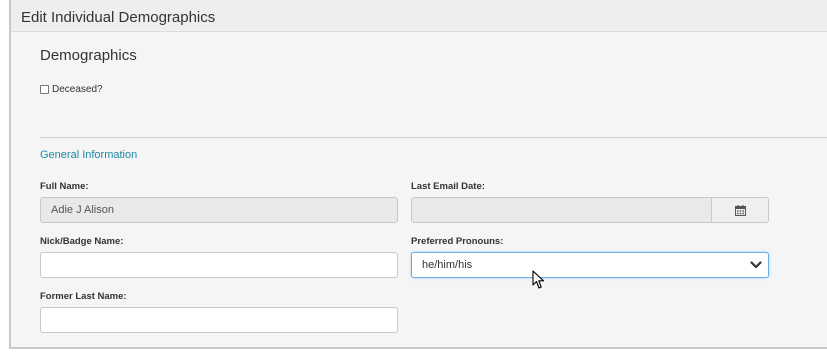 This screenshot has width=827, height=357. What do you see at coordinates (83, 296) in the screenshot?
I see `former-last-name-label: Former Last Name:` at bounding box center [83, 296].